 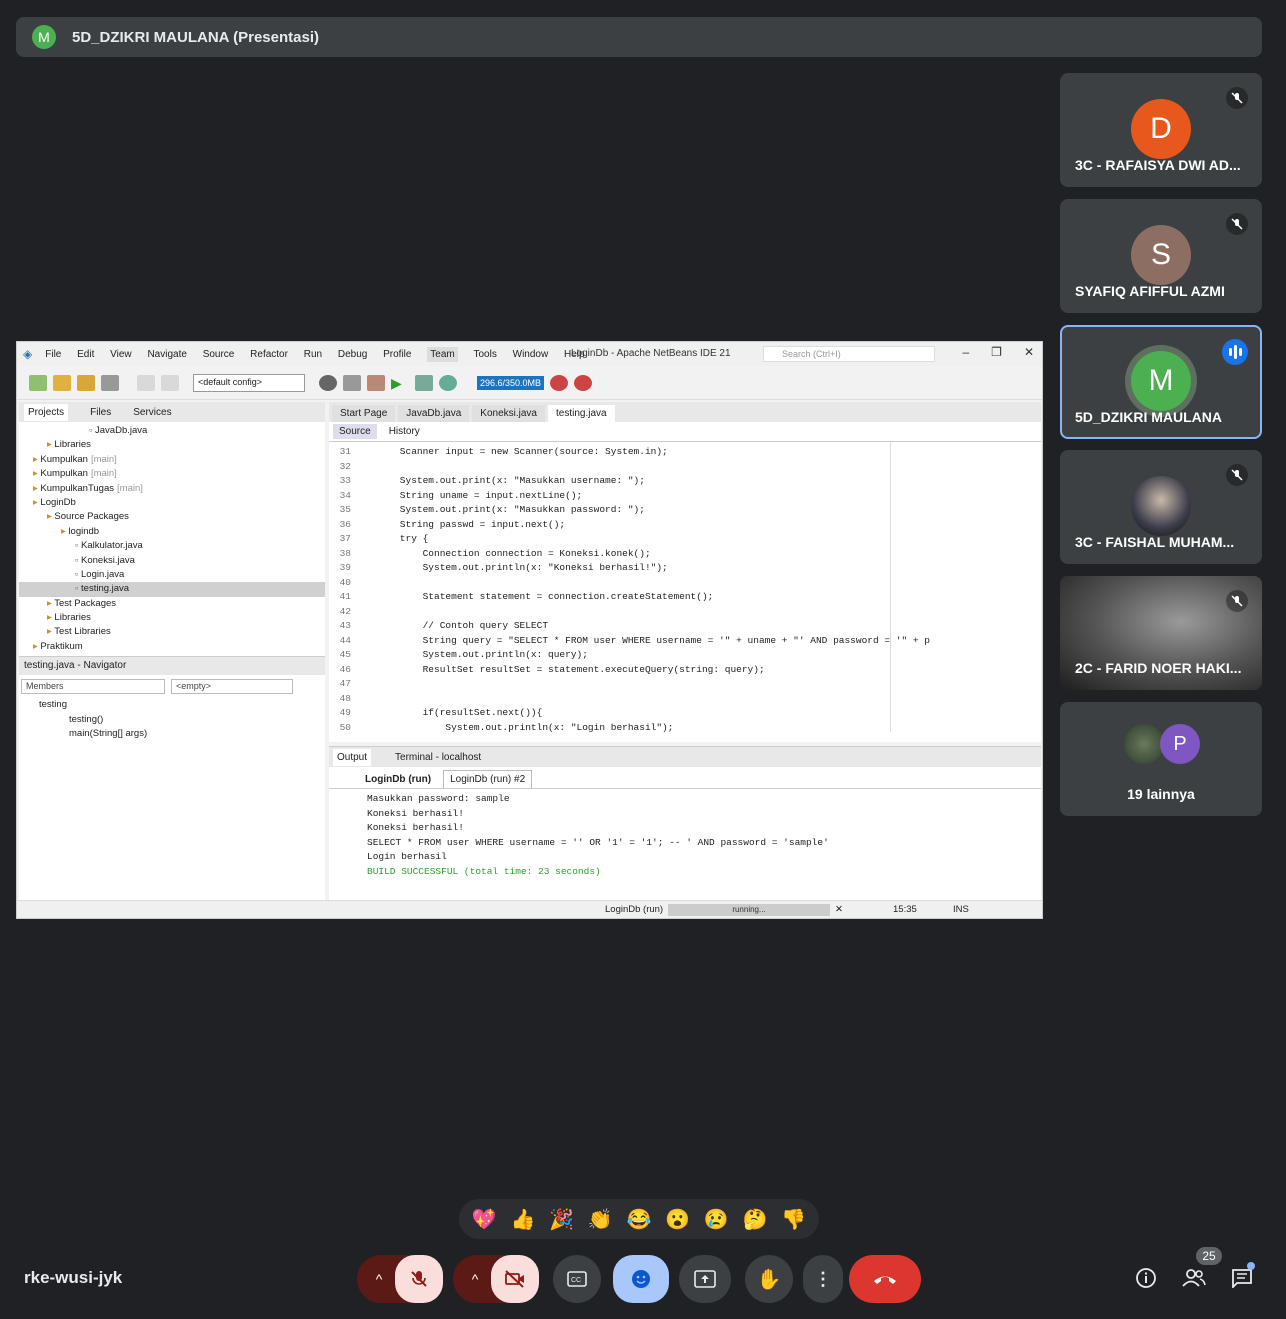 What do you see at coordinates (172, 575) in the screenshot?
I see `tree-item: ▫ Login.java` at bounding box center [172, 575].